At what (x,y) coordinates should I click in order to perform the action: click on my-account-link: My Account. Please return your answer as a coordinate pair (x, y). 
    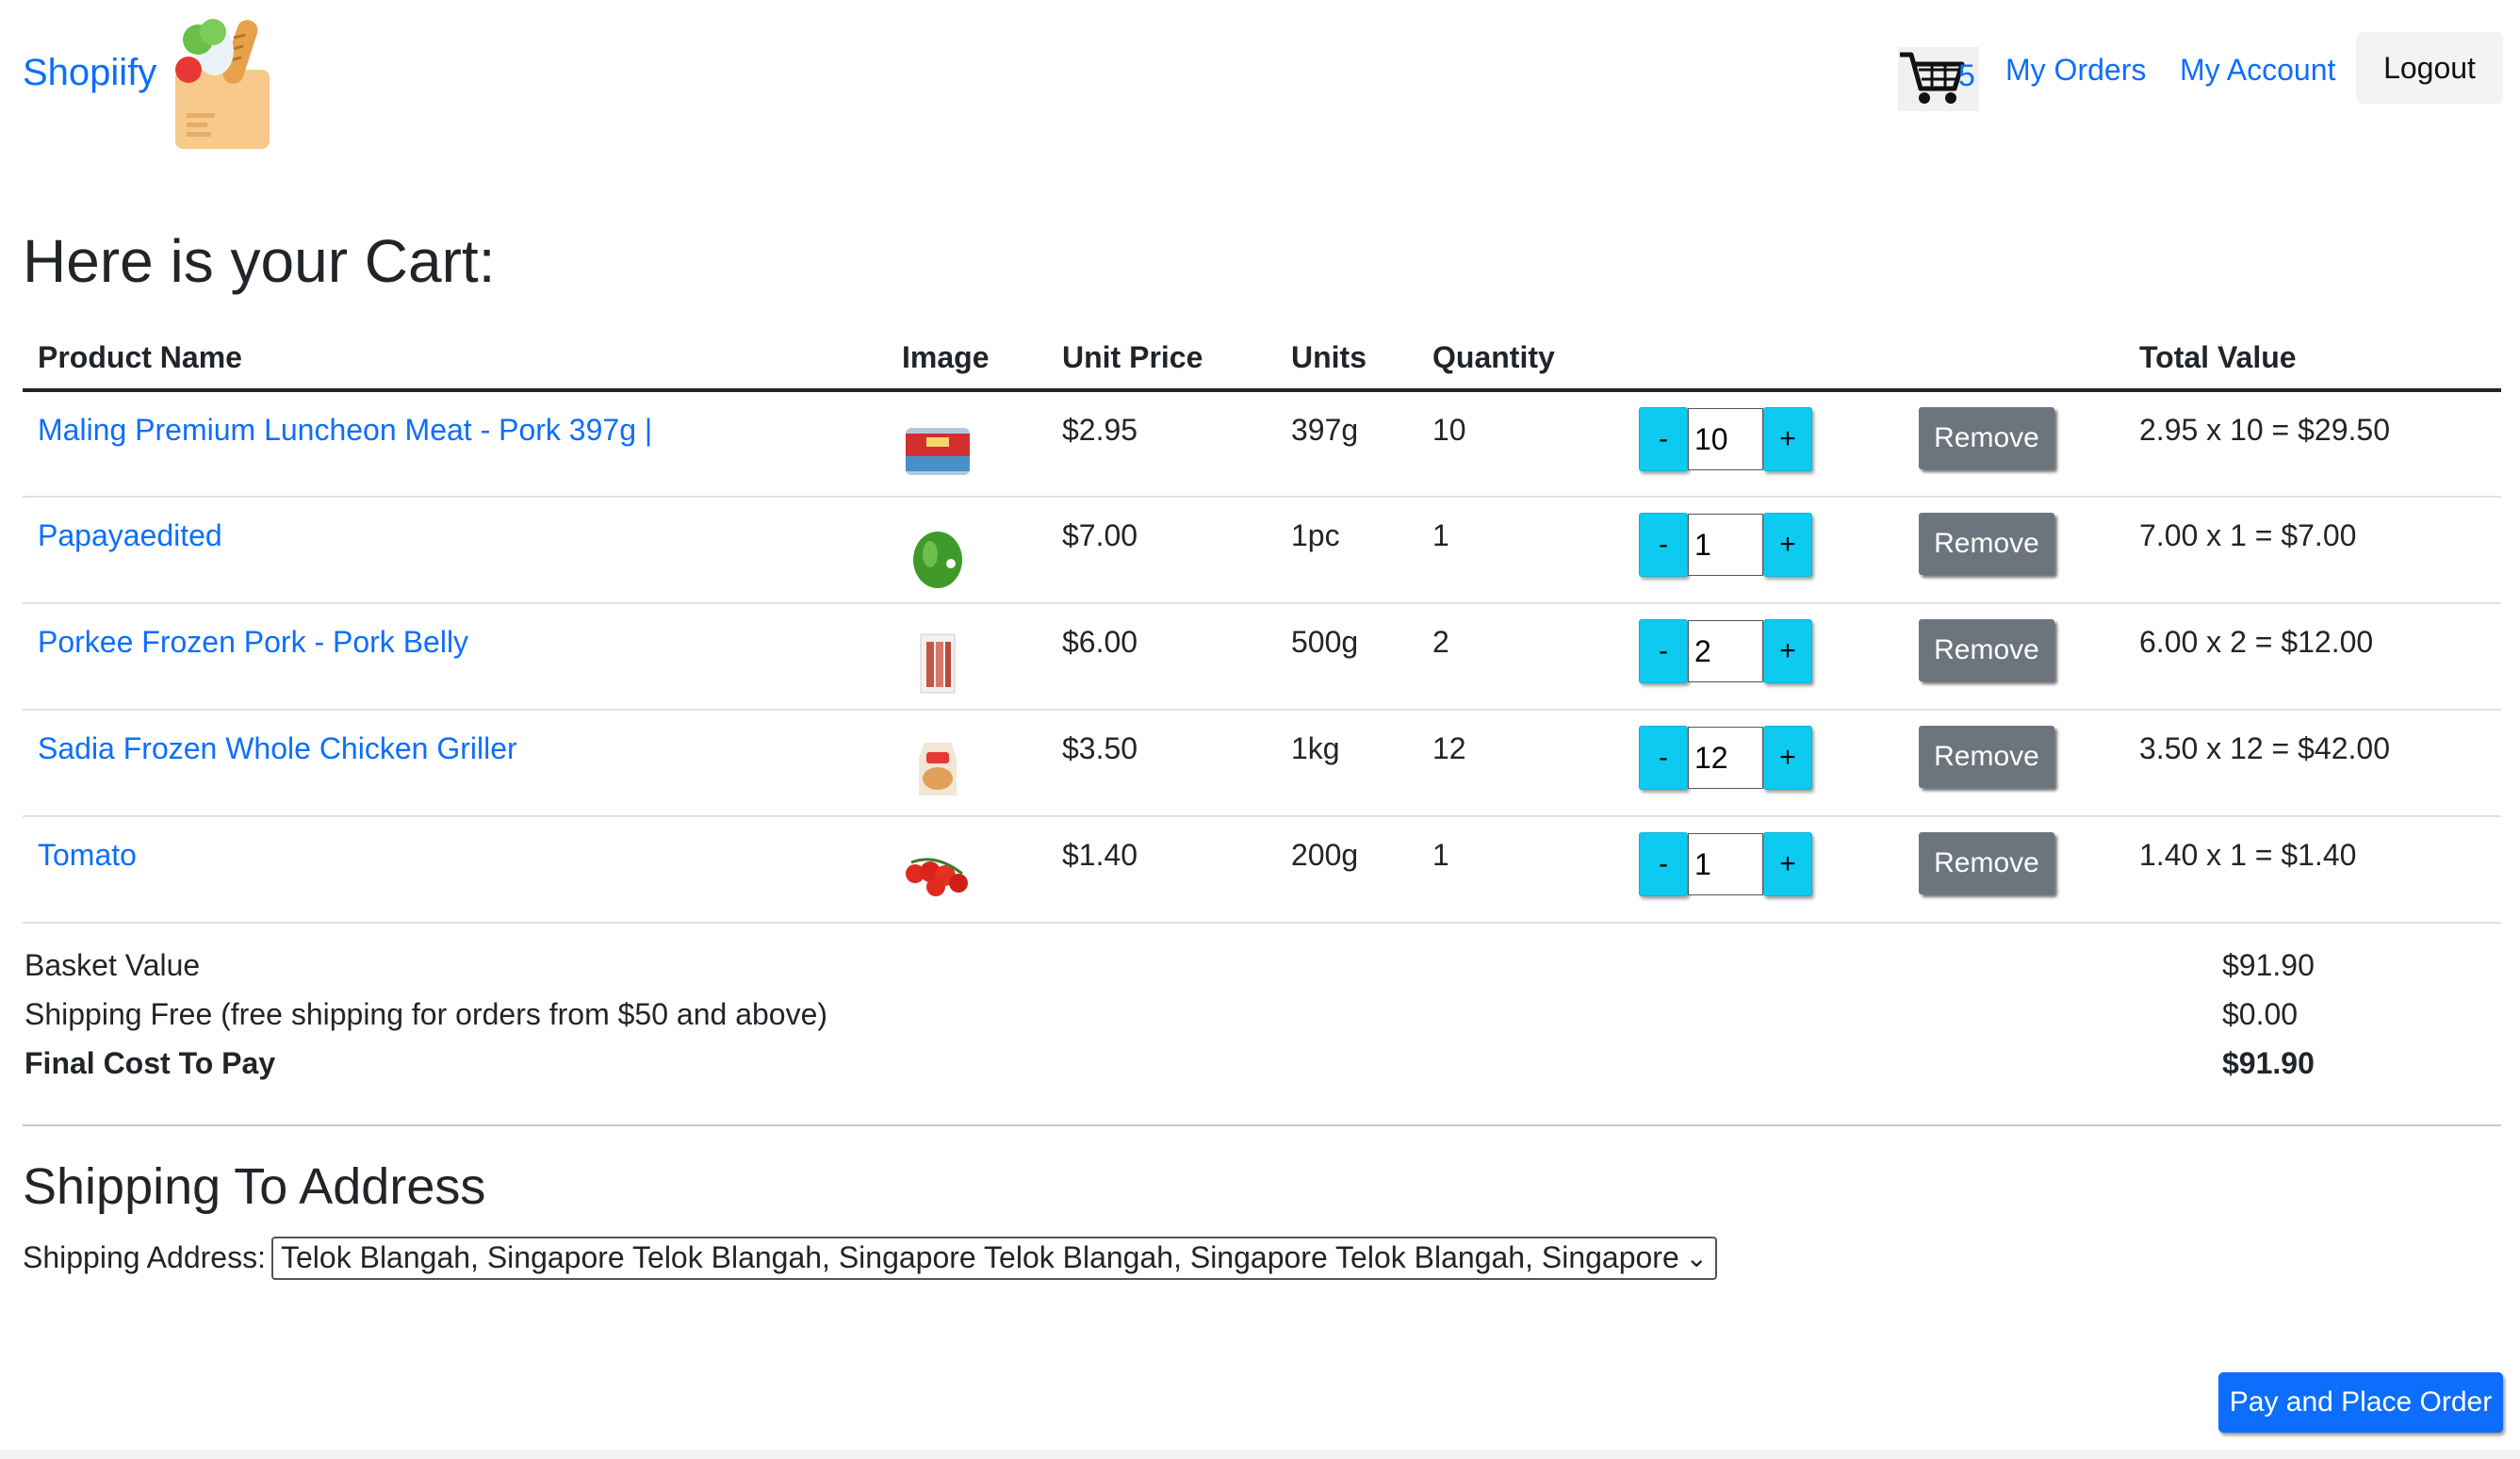
    Looking at the image, I should click on (2257, 70).